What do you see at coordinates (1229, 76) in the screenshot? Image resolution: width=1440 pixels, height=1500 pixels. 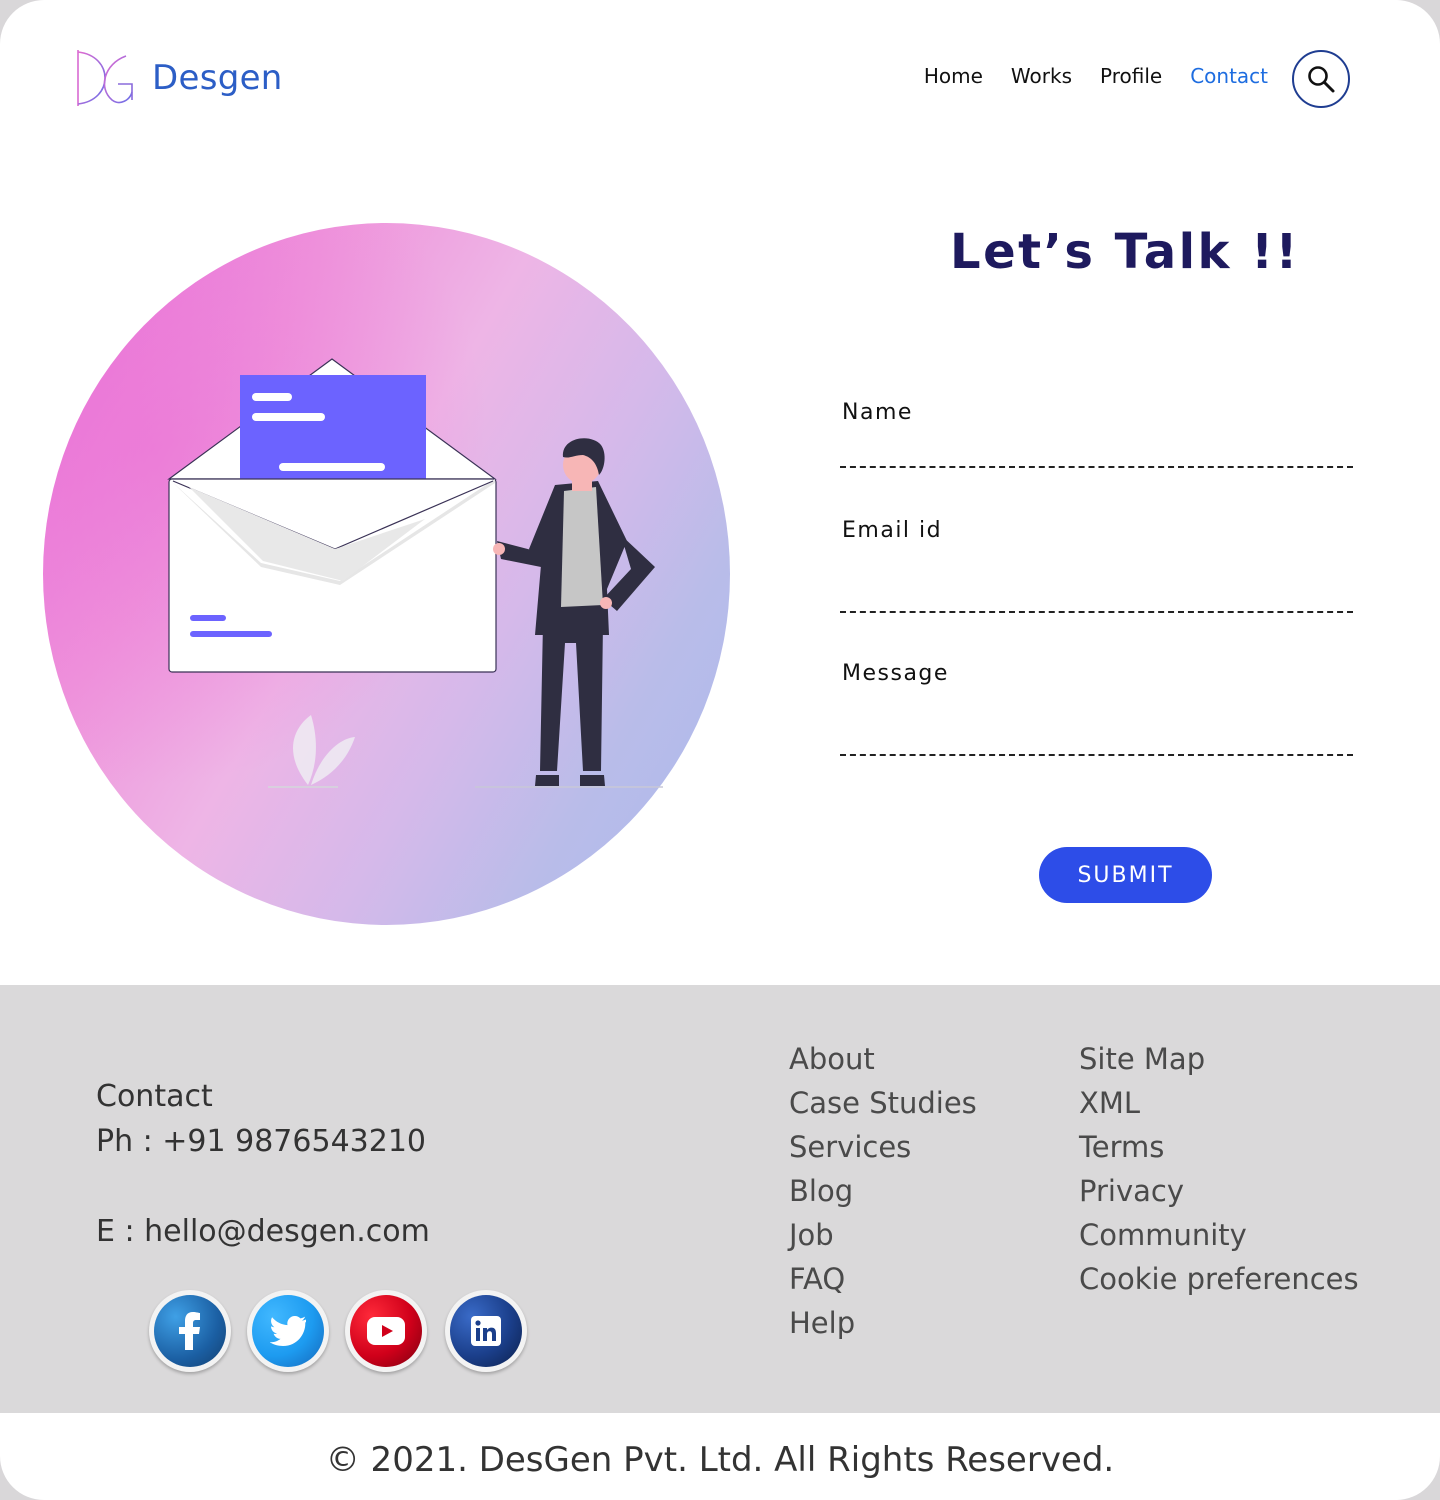 I see `nav-contact: Contact` at bounding box center [1229, 76].